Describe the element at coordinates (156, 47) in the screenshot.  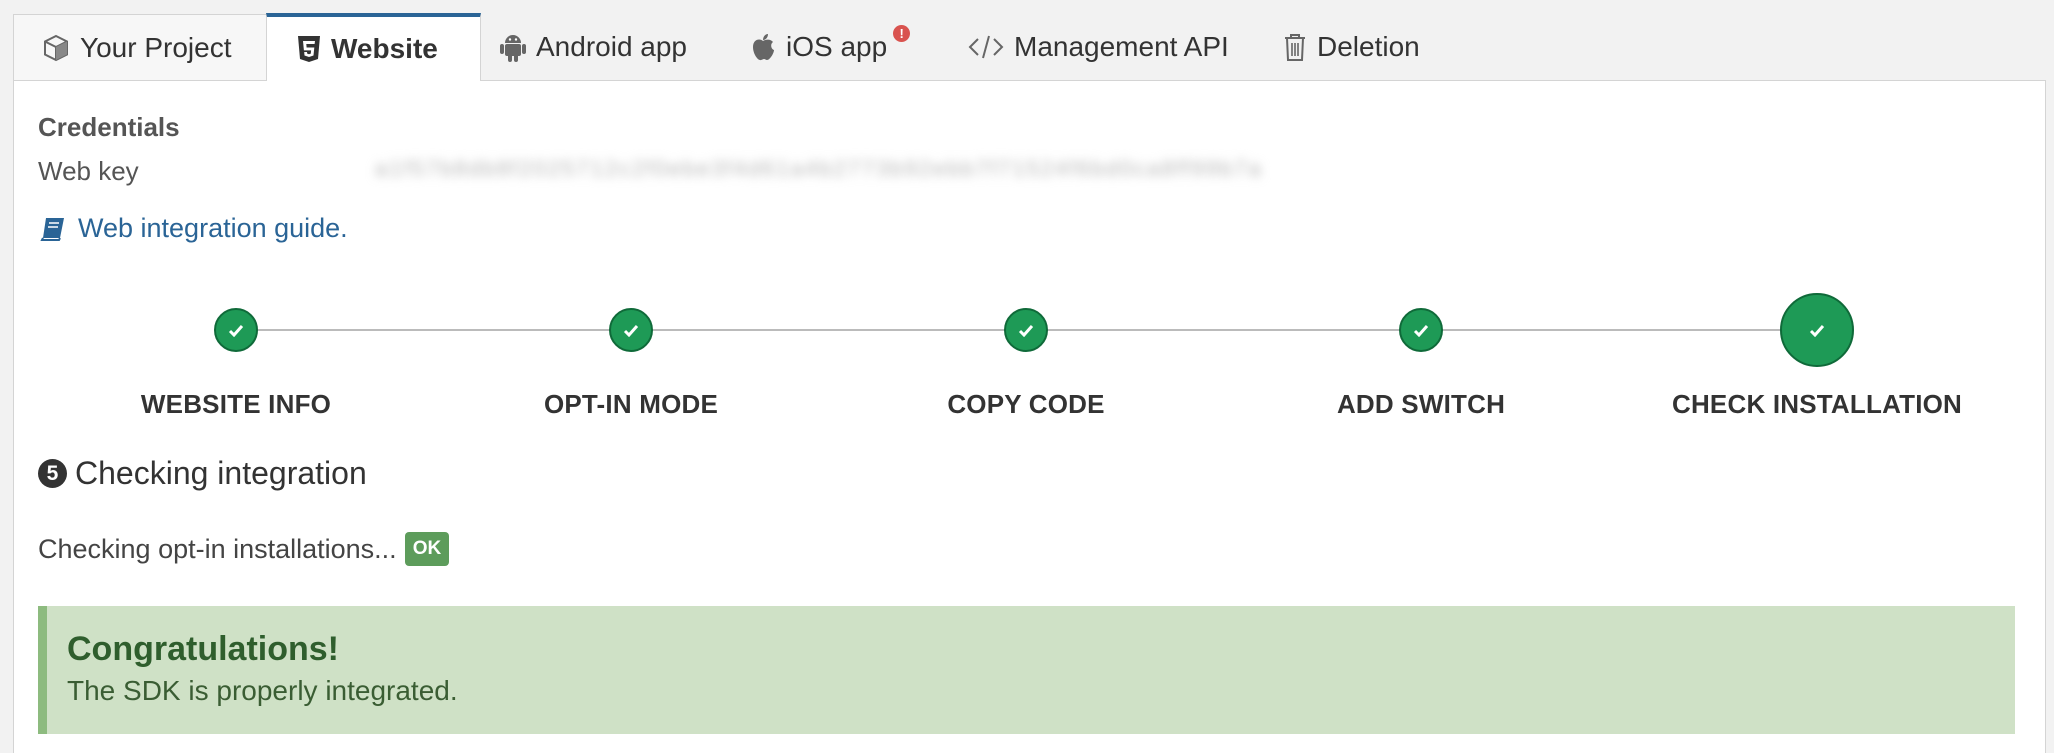
I see `tab-label: Your Project` at that location.